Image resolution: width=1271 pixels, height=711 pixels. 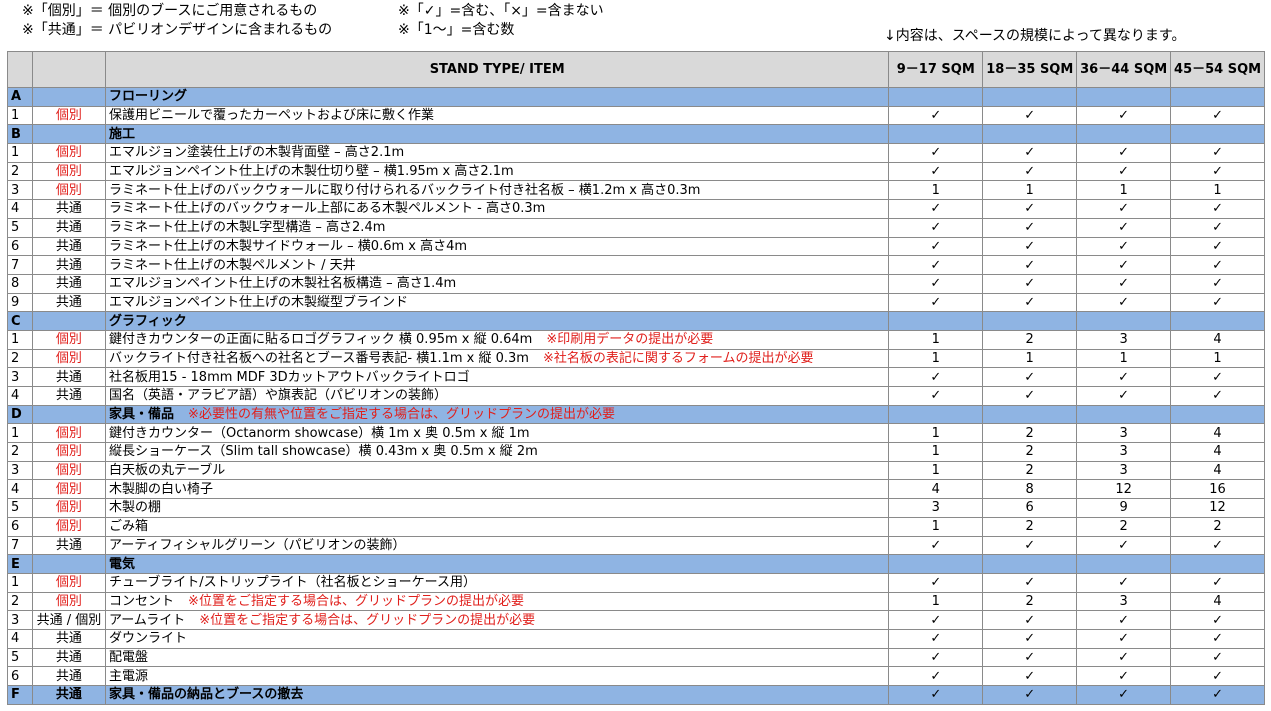 What do you see at coordinates (497, 489) in the screenshot?
I see `row-item: 木製脚の白い椅子` at bounding box center [497, 489].